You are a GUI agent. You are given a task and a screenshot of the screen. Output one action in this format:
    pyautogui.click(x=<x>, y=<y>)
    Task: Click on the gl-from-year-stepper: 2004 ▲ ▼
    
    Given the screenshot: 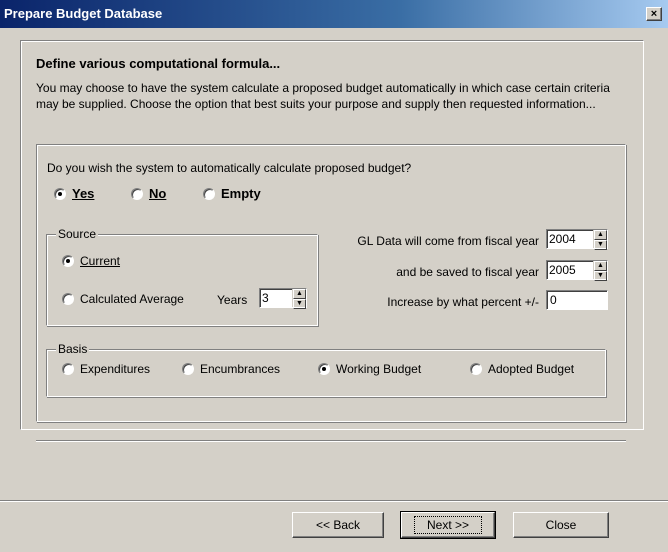 What is the action you would take?
    pyautogui.click(x=577, y=239)
    